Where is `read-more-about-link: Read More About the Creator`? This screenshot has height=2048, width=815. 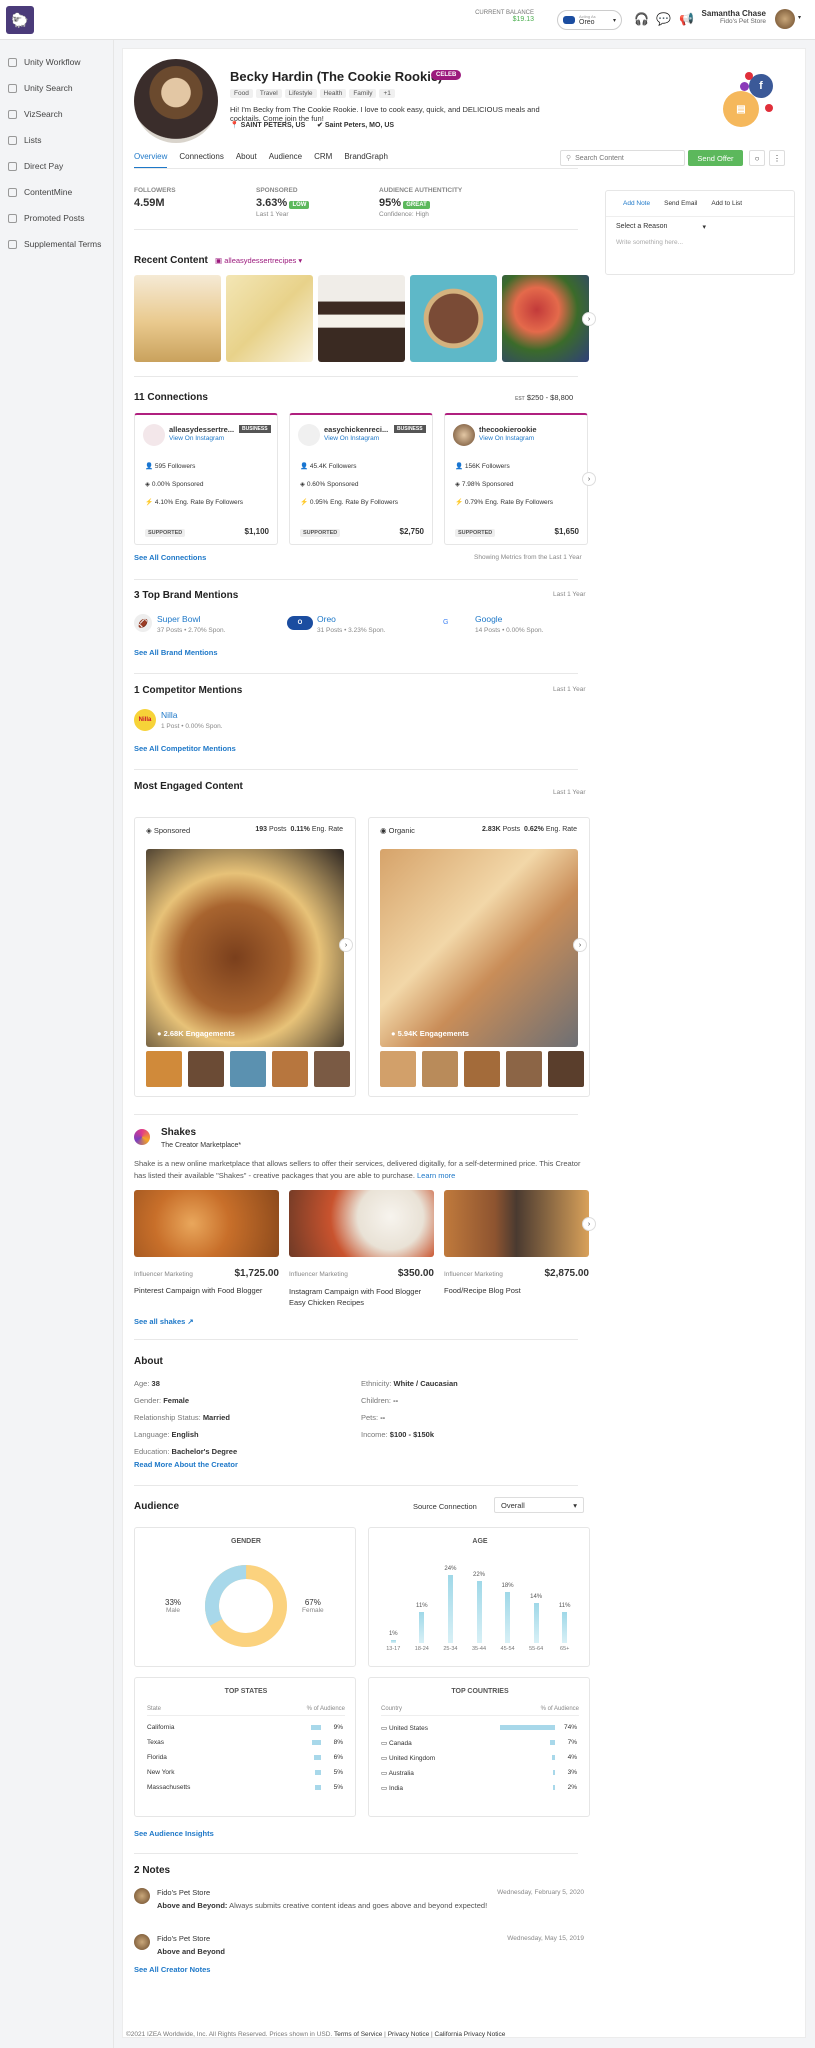 read-more-about-link: Read More About the Creator is located at coordinates (186, 1464).